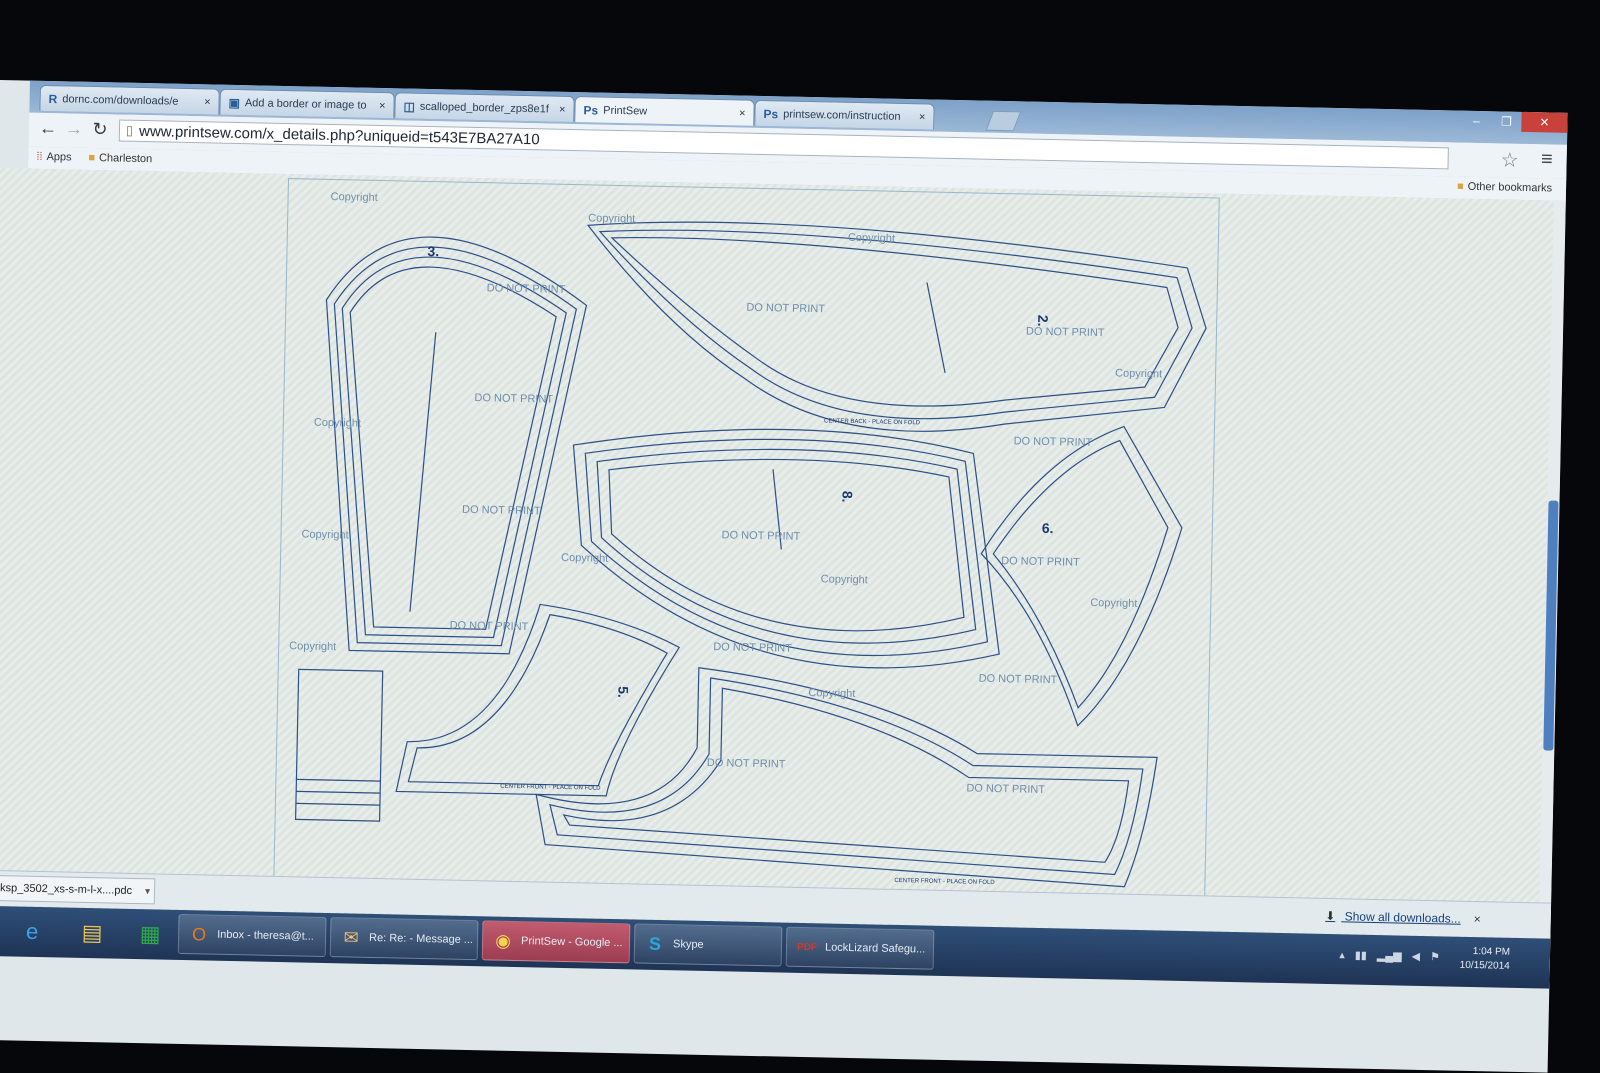 This screenshot has width=1600, height=1073. I want to click on restore-button: ❐, so click(1506, 121).